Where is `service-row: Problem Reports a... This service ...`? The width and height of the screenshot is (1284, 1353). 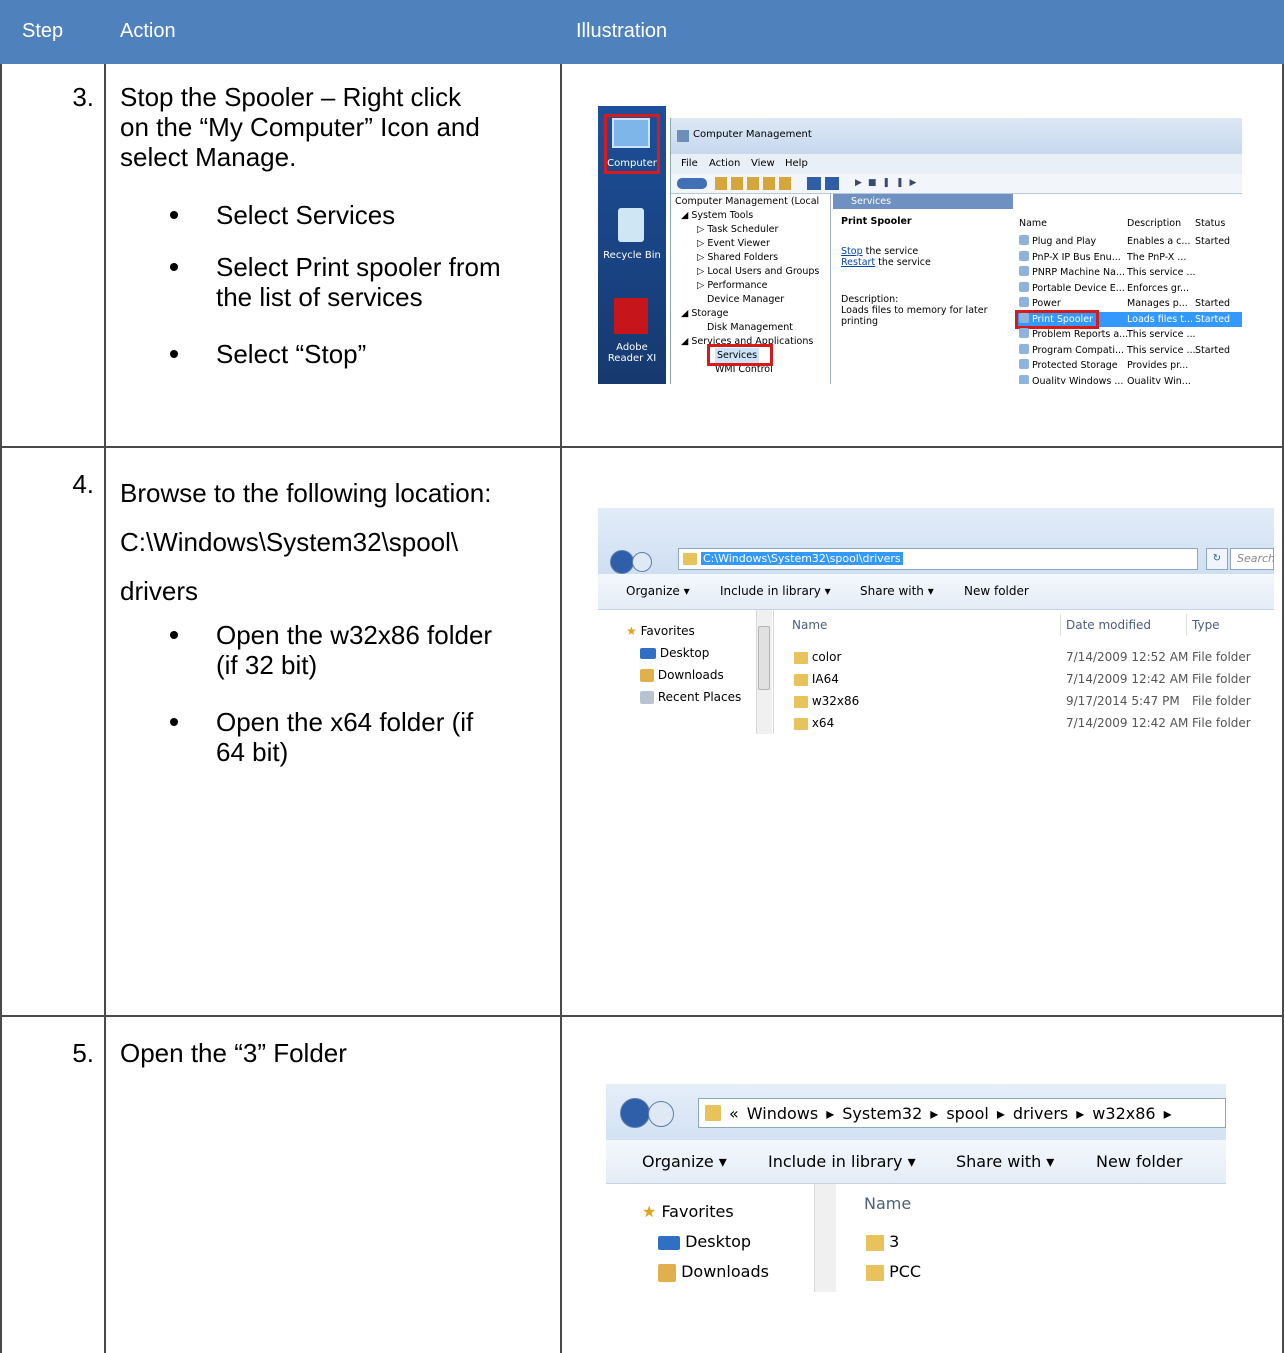
service-row: Problem Reports a... This service ... is located at coordinates (1128, 334).